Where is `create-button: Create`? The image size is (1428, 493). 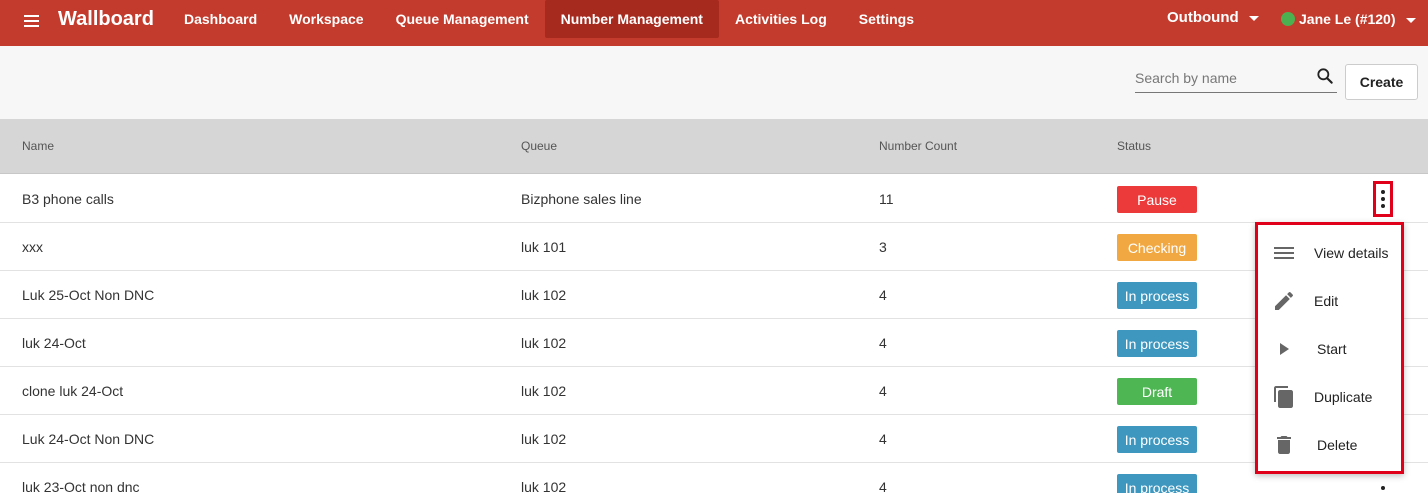
create-button: Create is located at coordinates (1381, 82).